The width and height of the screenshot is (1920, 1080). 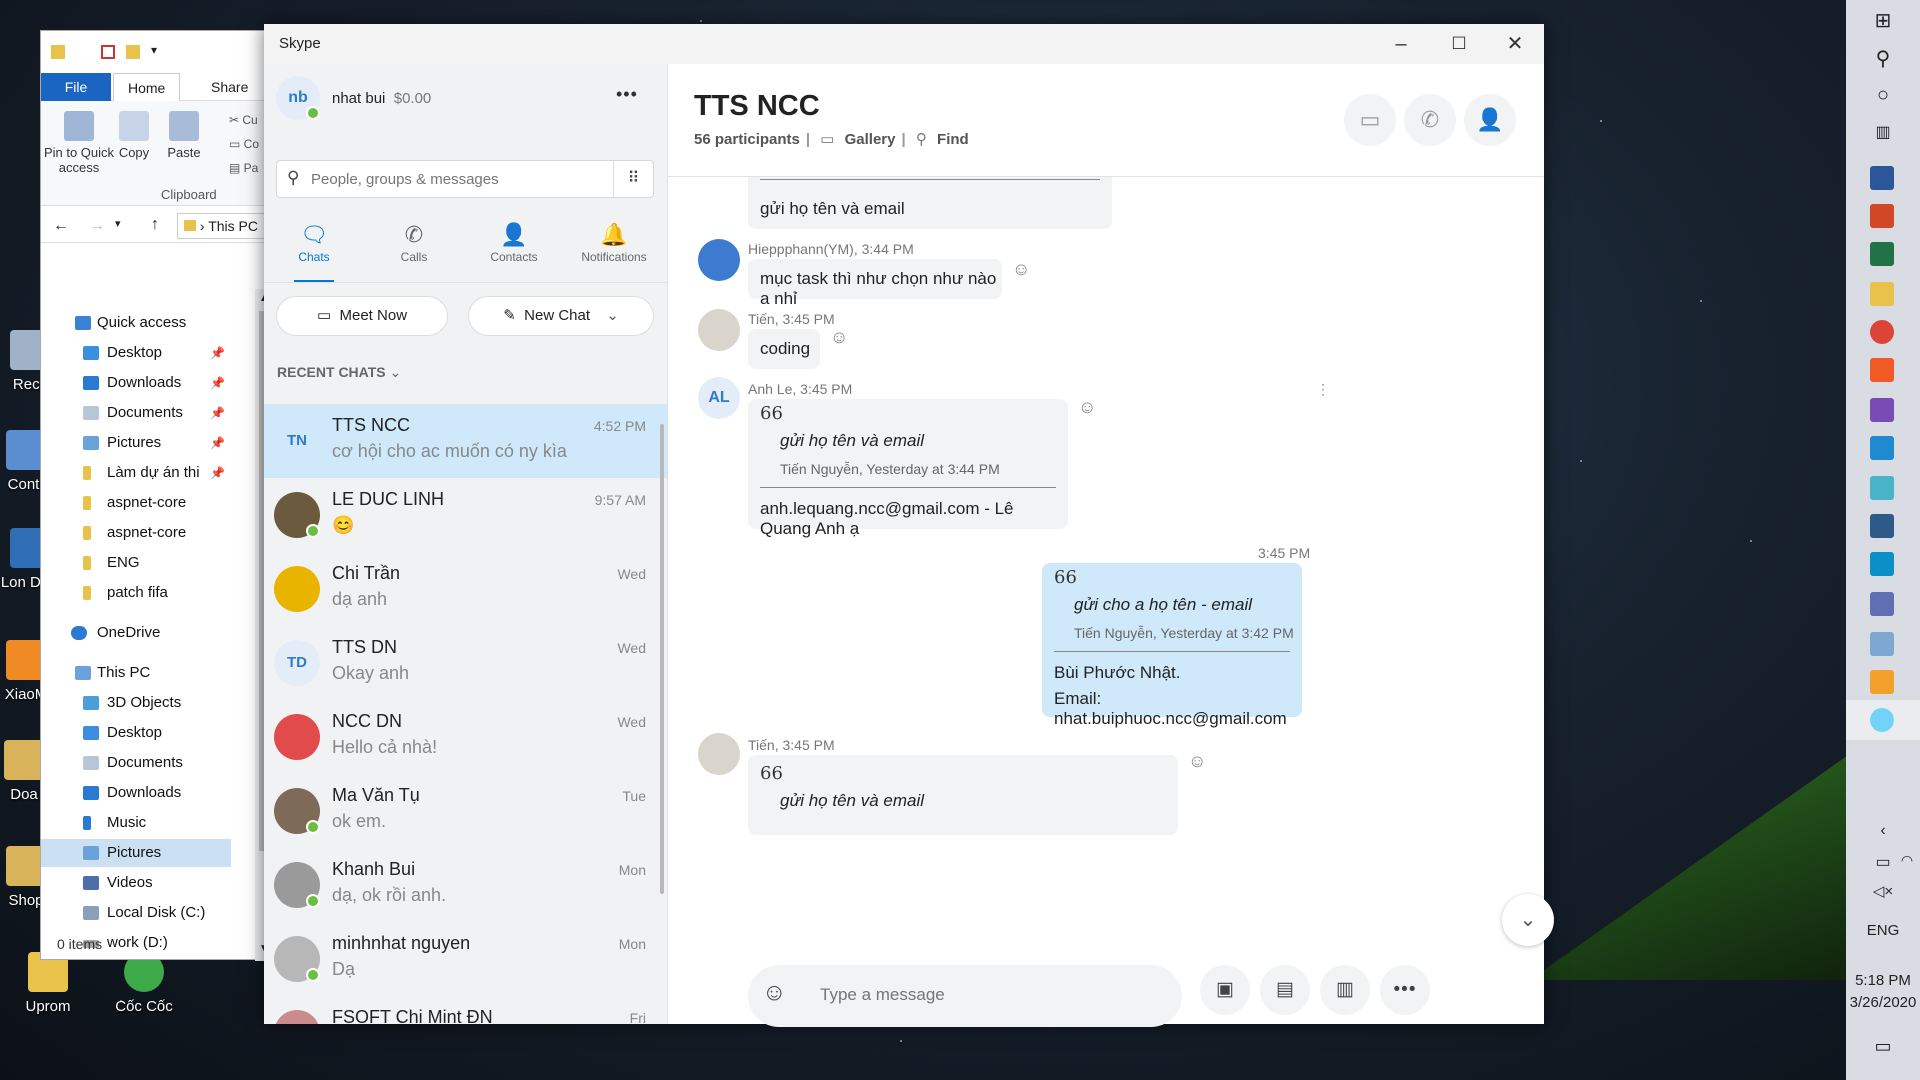 What do you see at coordinates (314, 251) in the screenshot?
I see `tab-chats: 🗨 Chats` at bounding box center [314, 251].